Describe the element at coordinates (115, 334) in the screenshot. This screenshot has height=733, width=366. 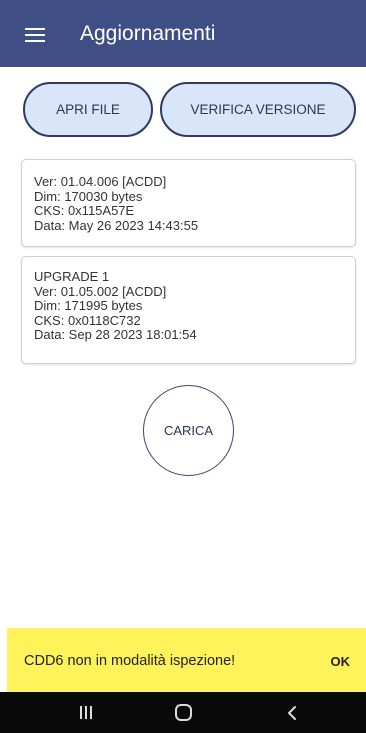
I see `upgrade-date-line: Data: Sep 28 2023 18:01:54` at that location.